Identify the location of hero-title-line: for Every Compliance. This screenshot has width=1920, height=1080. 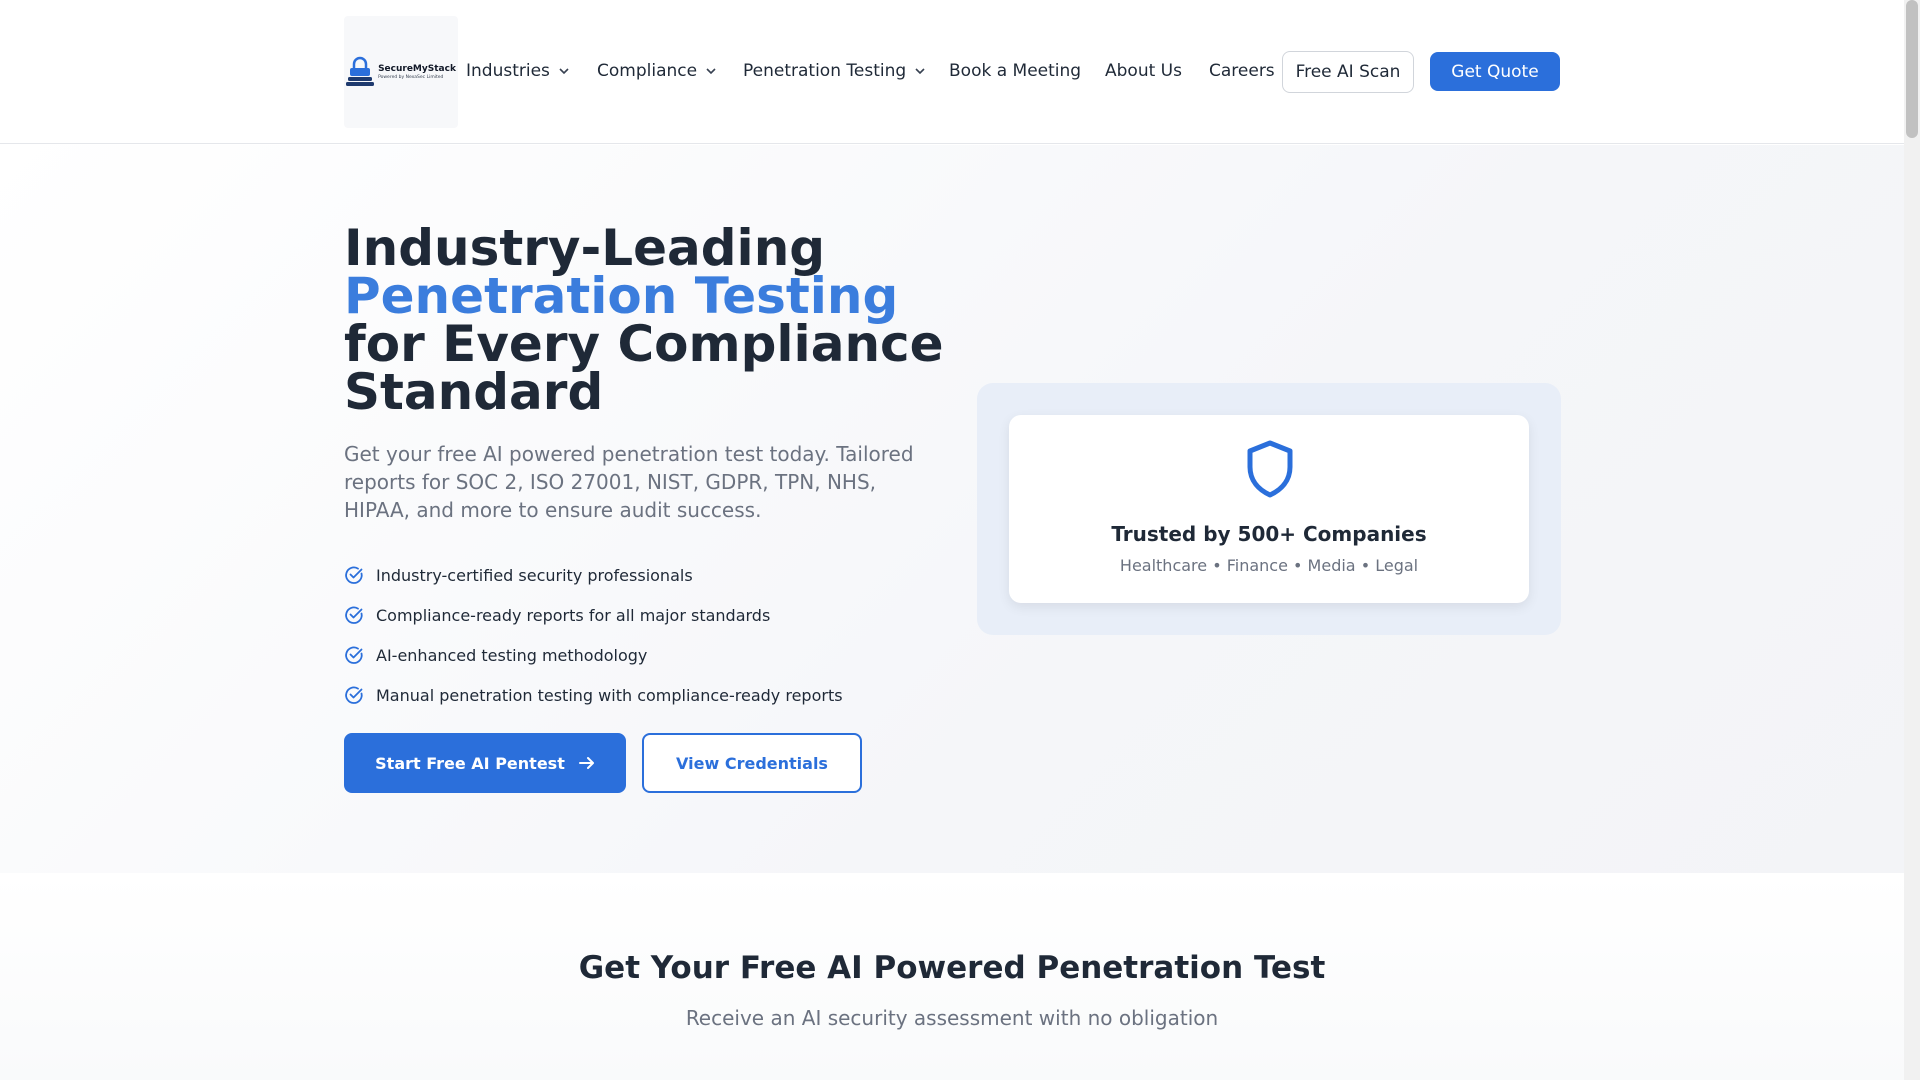
(644, 344).